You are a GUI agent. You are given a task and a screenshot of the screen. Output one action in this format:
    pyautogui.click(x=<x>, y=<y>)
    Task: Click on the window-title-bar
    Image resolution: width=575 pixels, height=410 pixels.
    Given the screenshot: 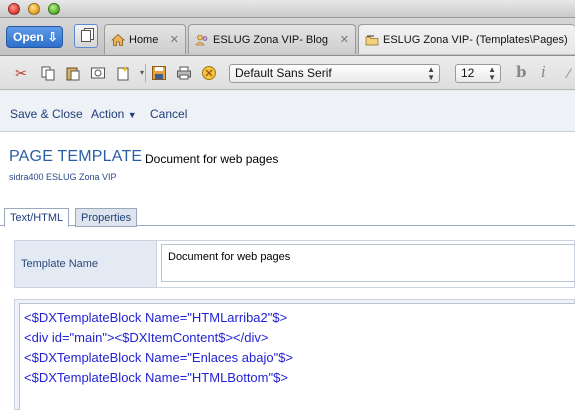 What is the action you would take?
    pyautogui.click(x=287, y=9)
    